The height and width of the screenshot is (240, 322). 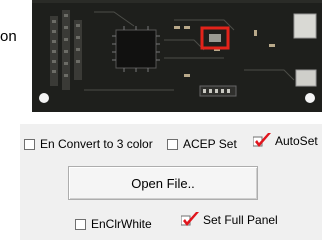 I want to click on autoset-label: AutoSet, so click(x=296, y=141).